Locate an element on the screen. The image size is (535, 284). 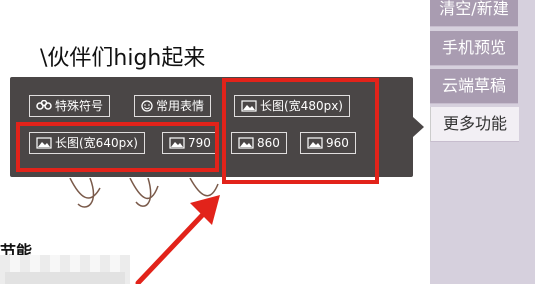
common-emoji-label: 常用表情 is located at coordinates (180, 106).